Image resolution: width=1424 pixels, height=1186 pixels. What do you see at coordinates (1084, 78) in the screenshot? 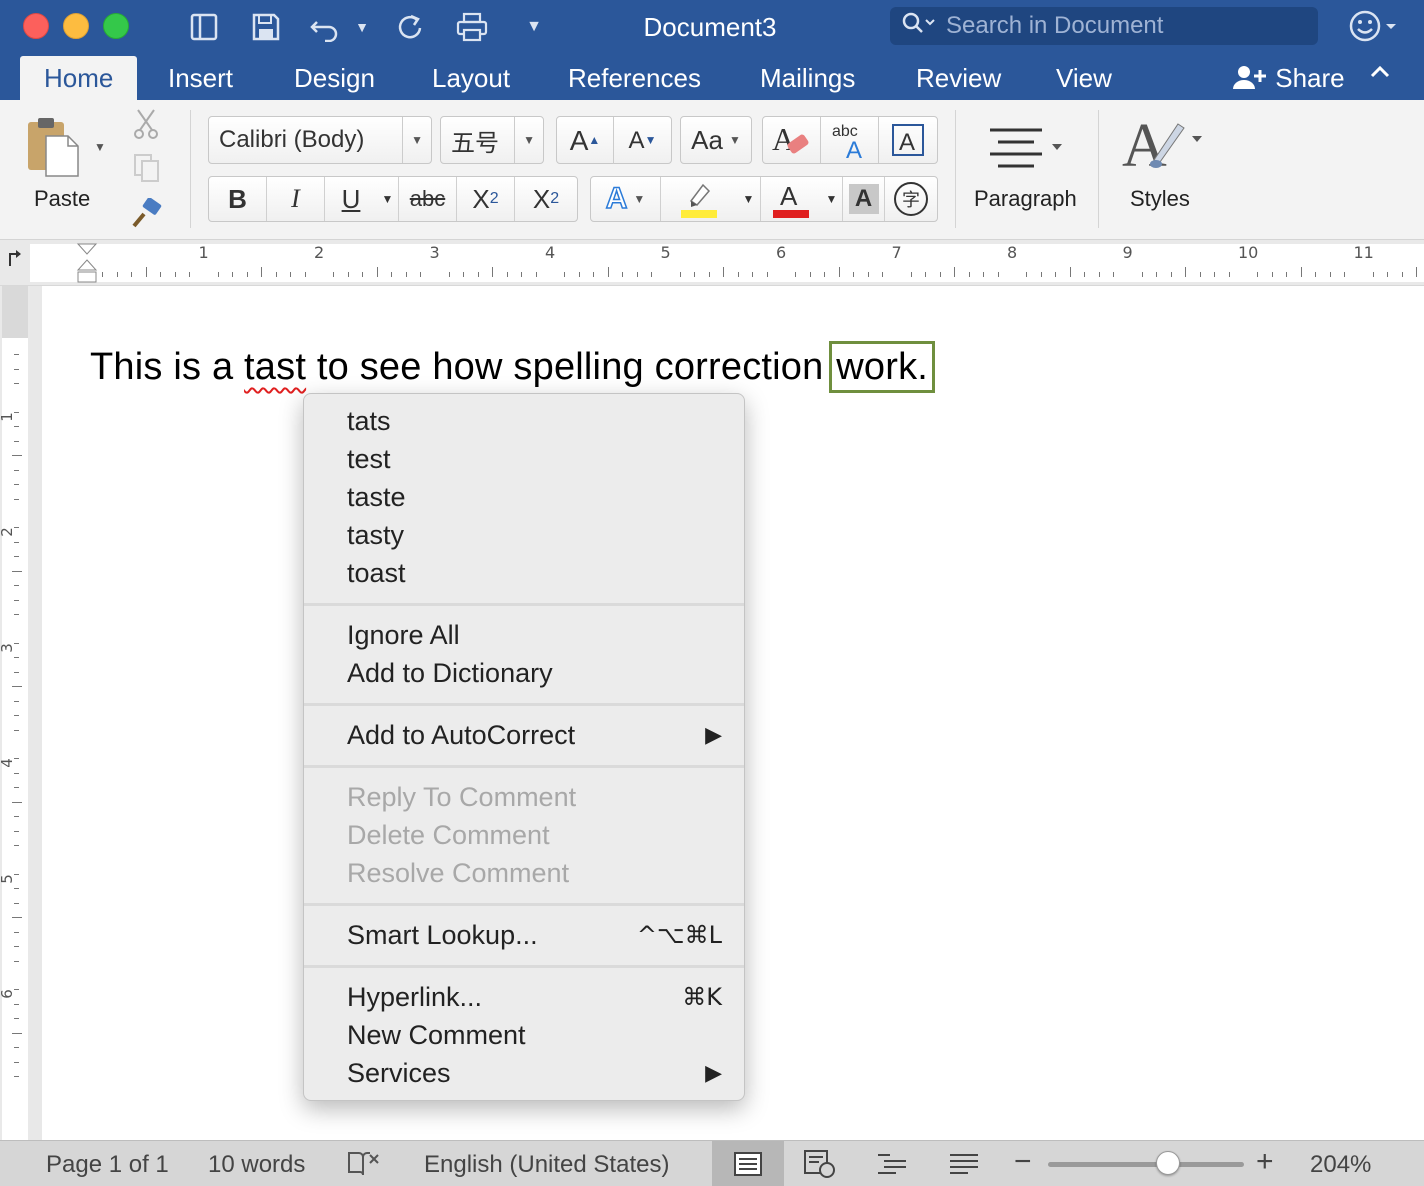
I see `tab-view: View` at bounding box center [1084, 78].